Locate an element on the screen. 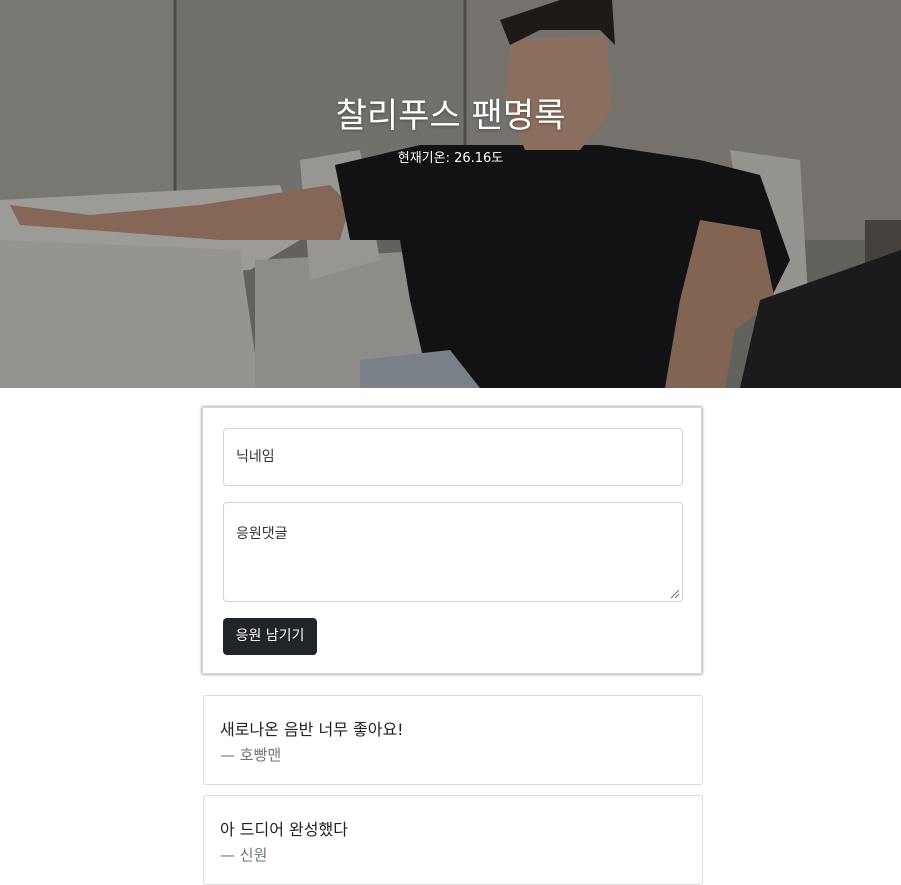 This screenshot has height=885, width=901. submit-button: 응원 남기기 is located at coordinates (270, 636).